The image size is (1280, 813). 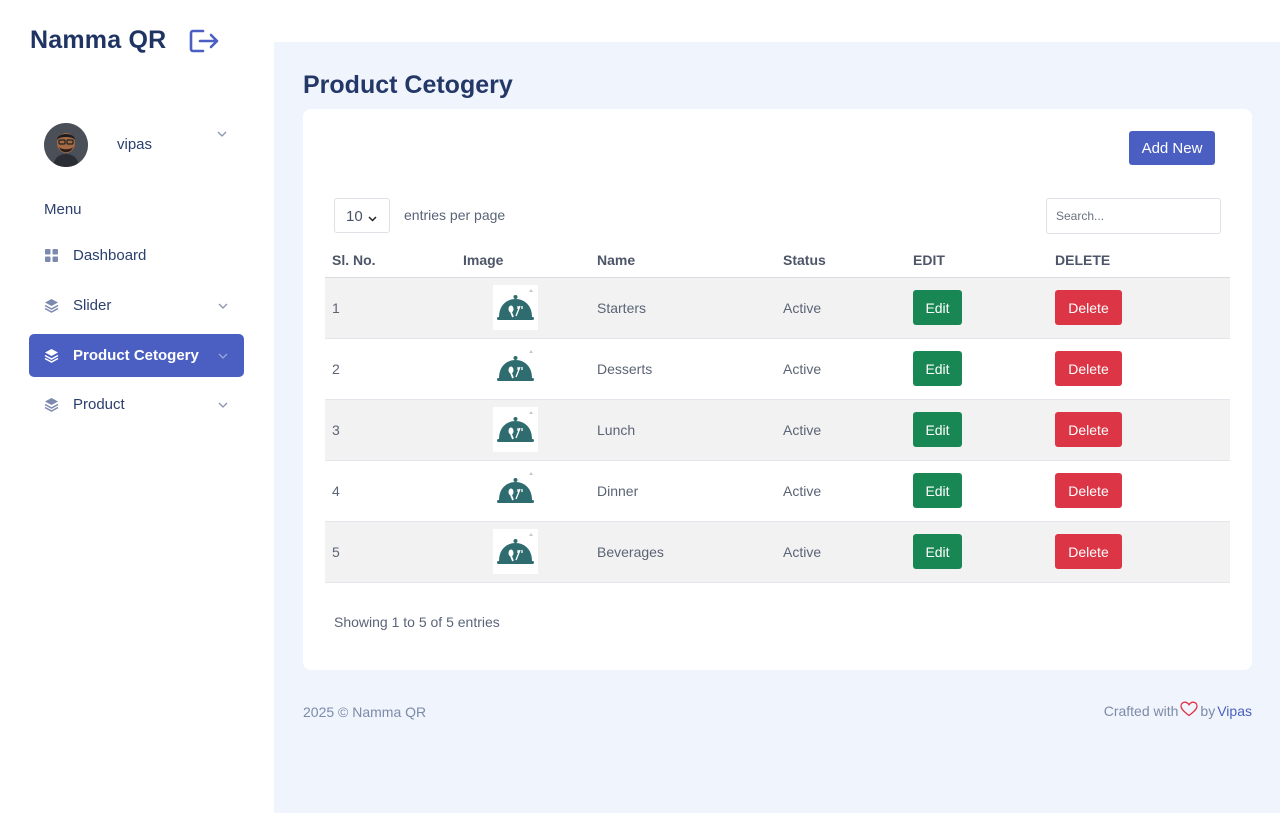 What do you see at coordinates (390, 430) in the screenshot?
I see `cell-sl-no: 3` at bounding box center [390, 430].